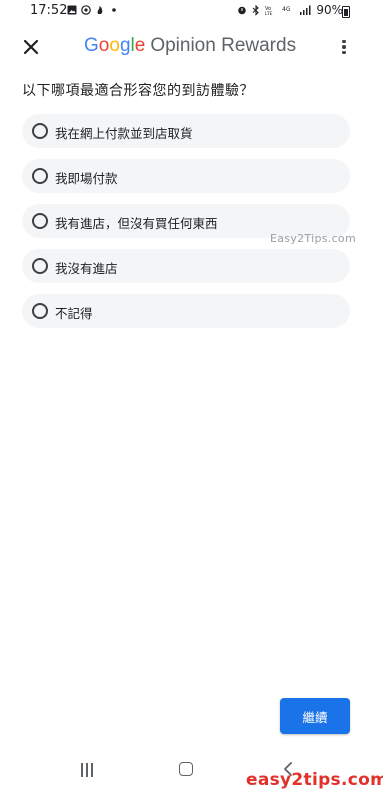  I want to click on image-icon, so click(72, 10).